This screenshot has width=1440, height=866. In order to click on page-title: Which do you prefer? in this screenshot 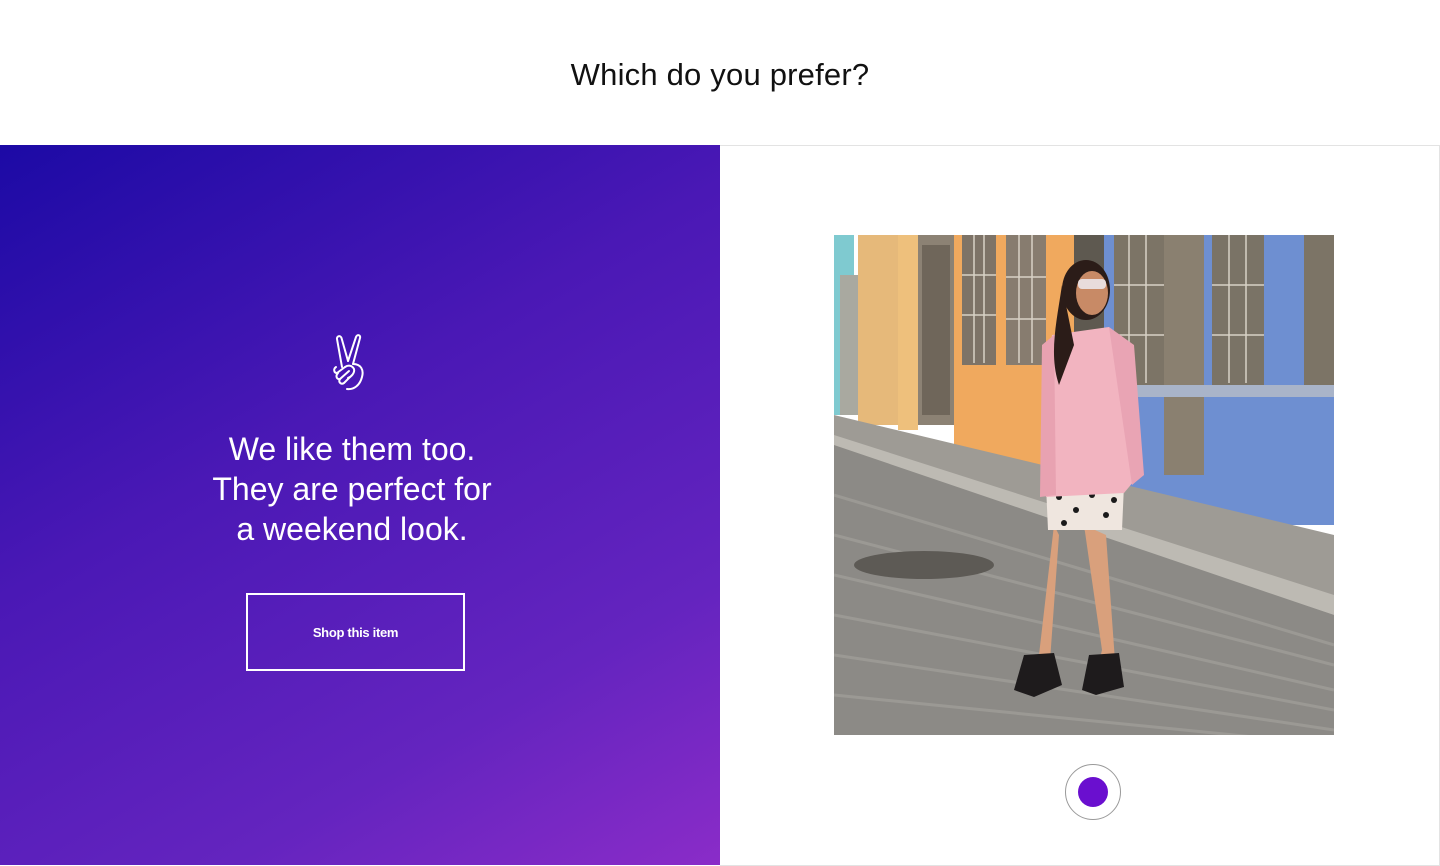, I will do `click(720, 74)`.